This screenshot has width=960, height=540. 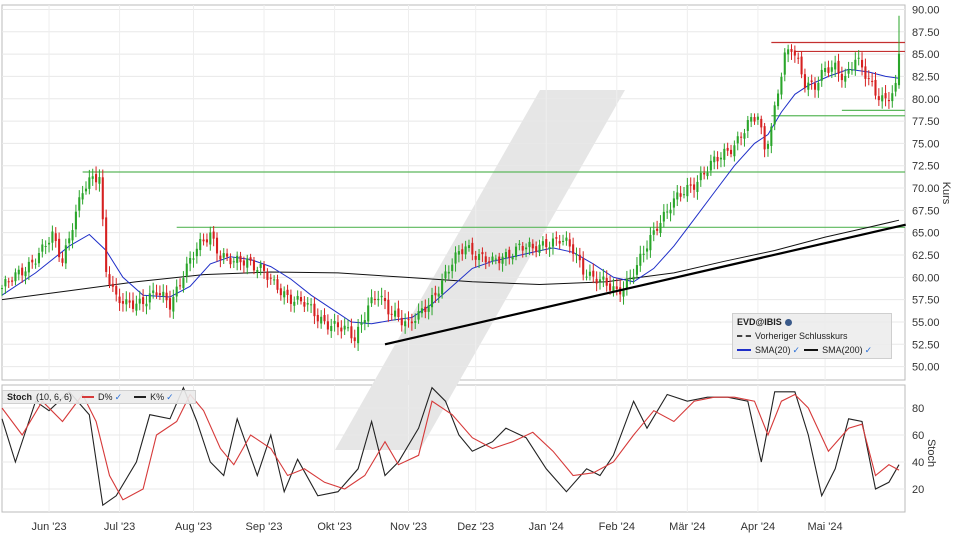 I want to click on settings-icon, so click(x=788, y=322).